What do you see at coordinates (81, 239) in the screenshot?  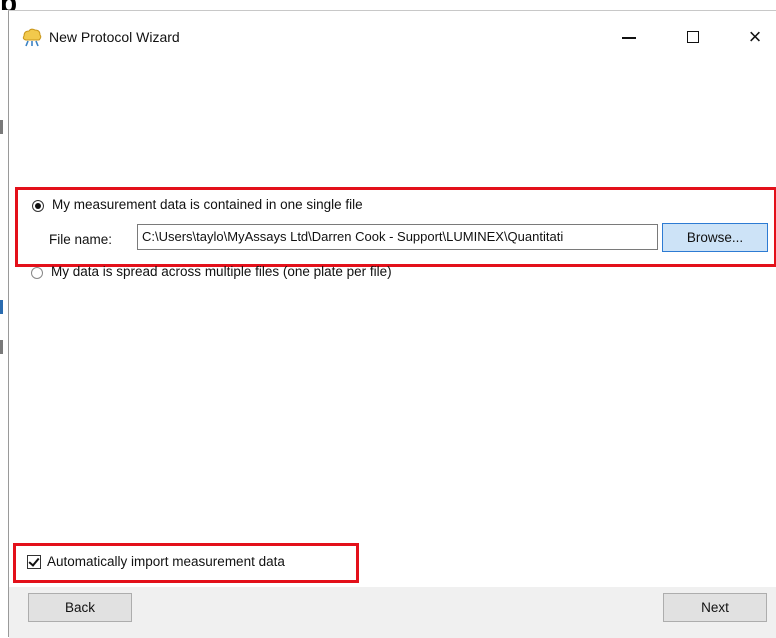 I see `file-name-label: File name:` at bounding box center [81, 239].